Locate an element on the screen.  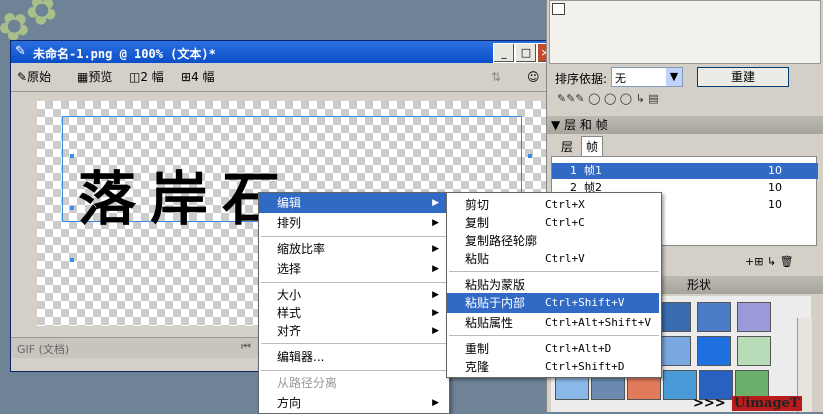
chevron-down-icon: ▼ is located at coordinates (674, 77).